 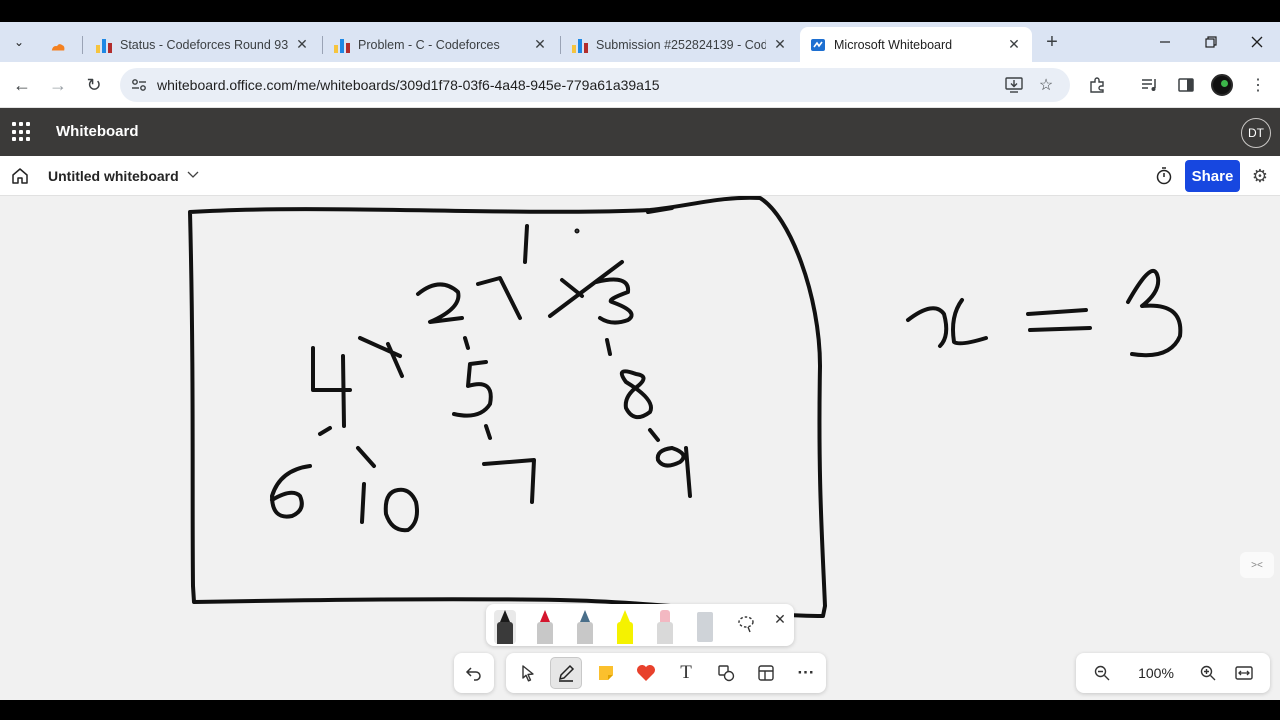 I want to click on document-bar: Untitled whiteboard Share ⚙, so click(x=640, y=176).